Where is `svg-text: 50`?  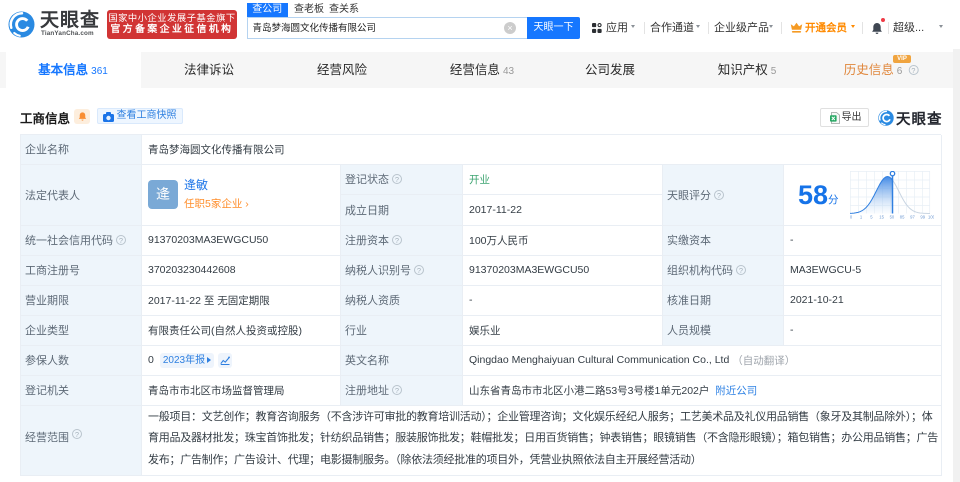 svg-text: 50 is located at coordinates (892, 216).